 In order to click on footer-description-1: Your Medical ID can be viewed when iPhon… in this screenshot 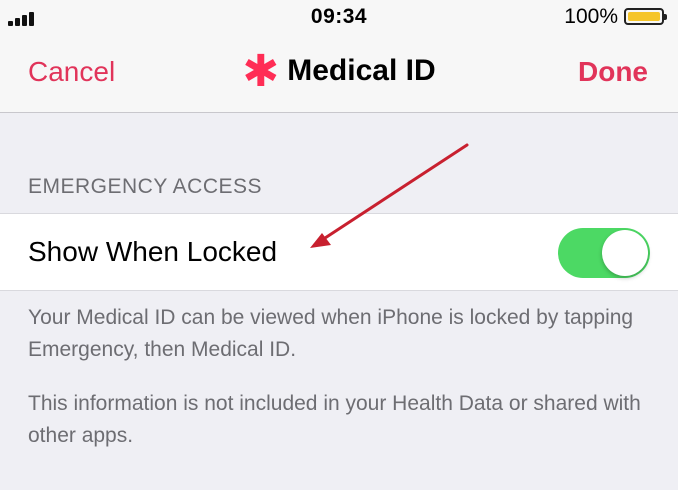, I will do `click(331, 333)`.